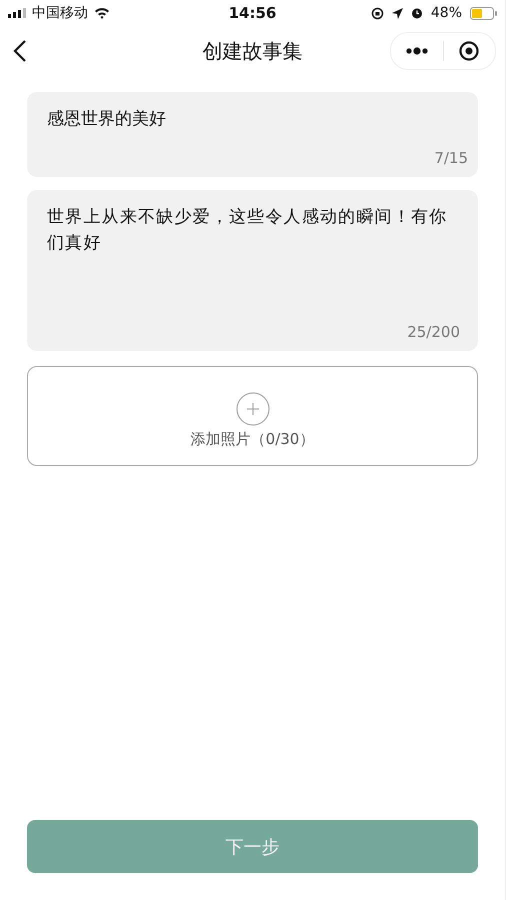 The width and height of the screenshot is (506, 900). I want to click on plus-icon, so click(253, 409).